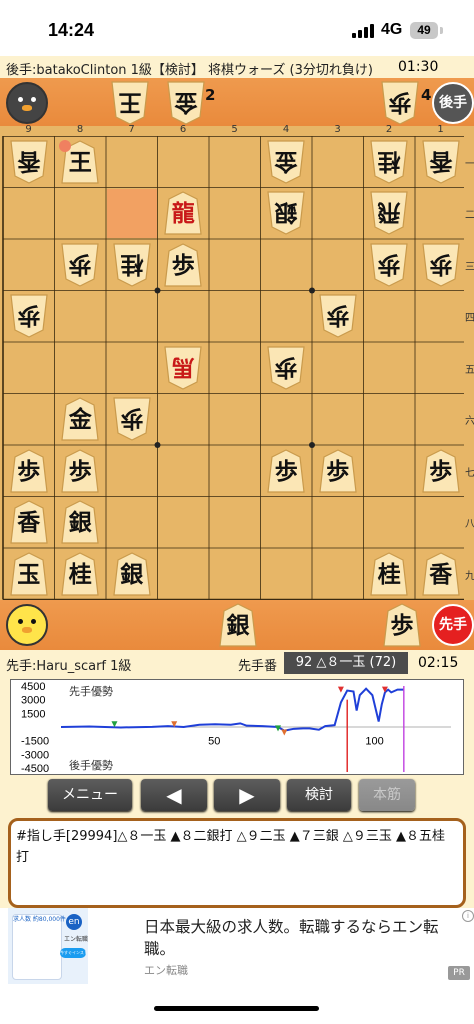 The height and width of the screenshot is (1024, 474). I want to click on analyze-button: 検討, so click(319, 795).